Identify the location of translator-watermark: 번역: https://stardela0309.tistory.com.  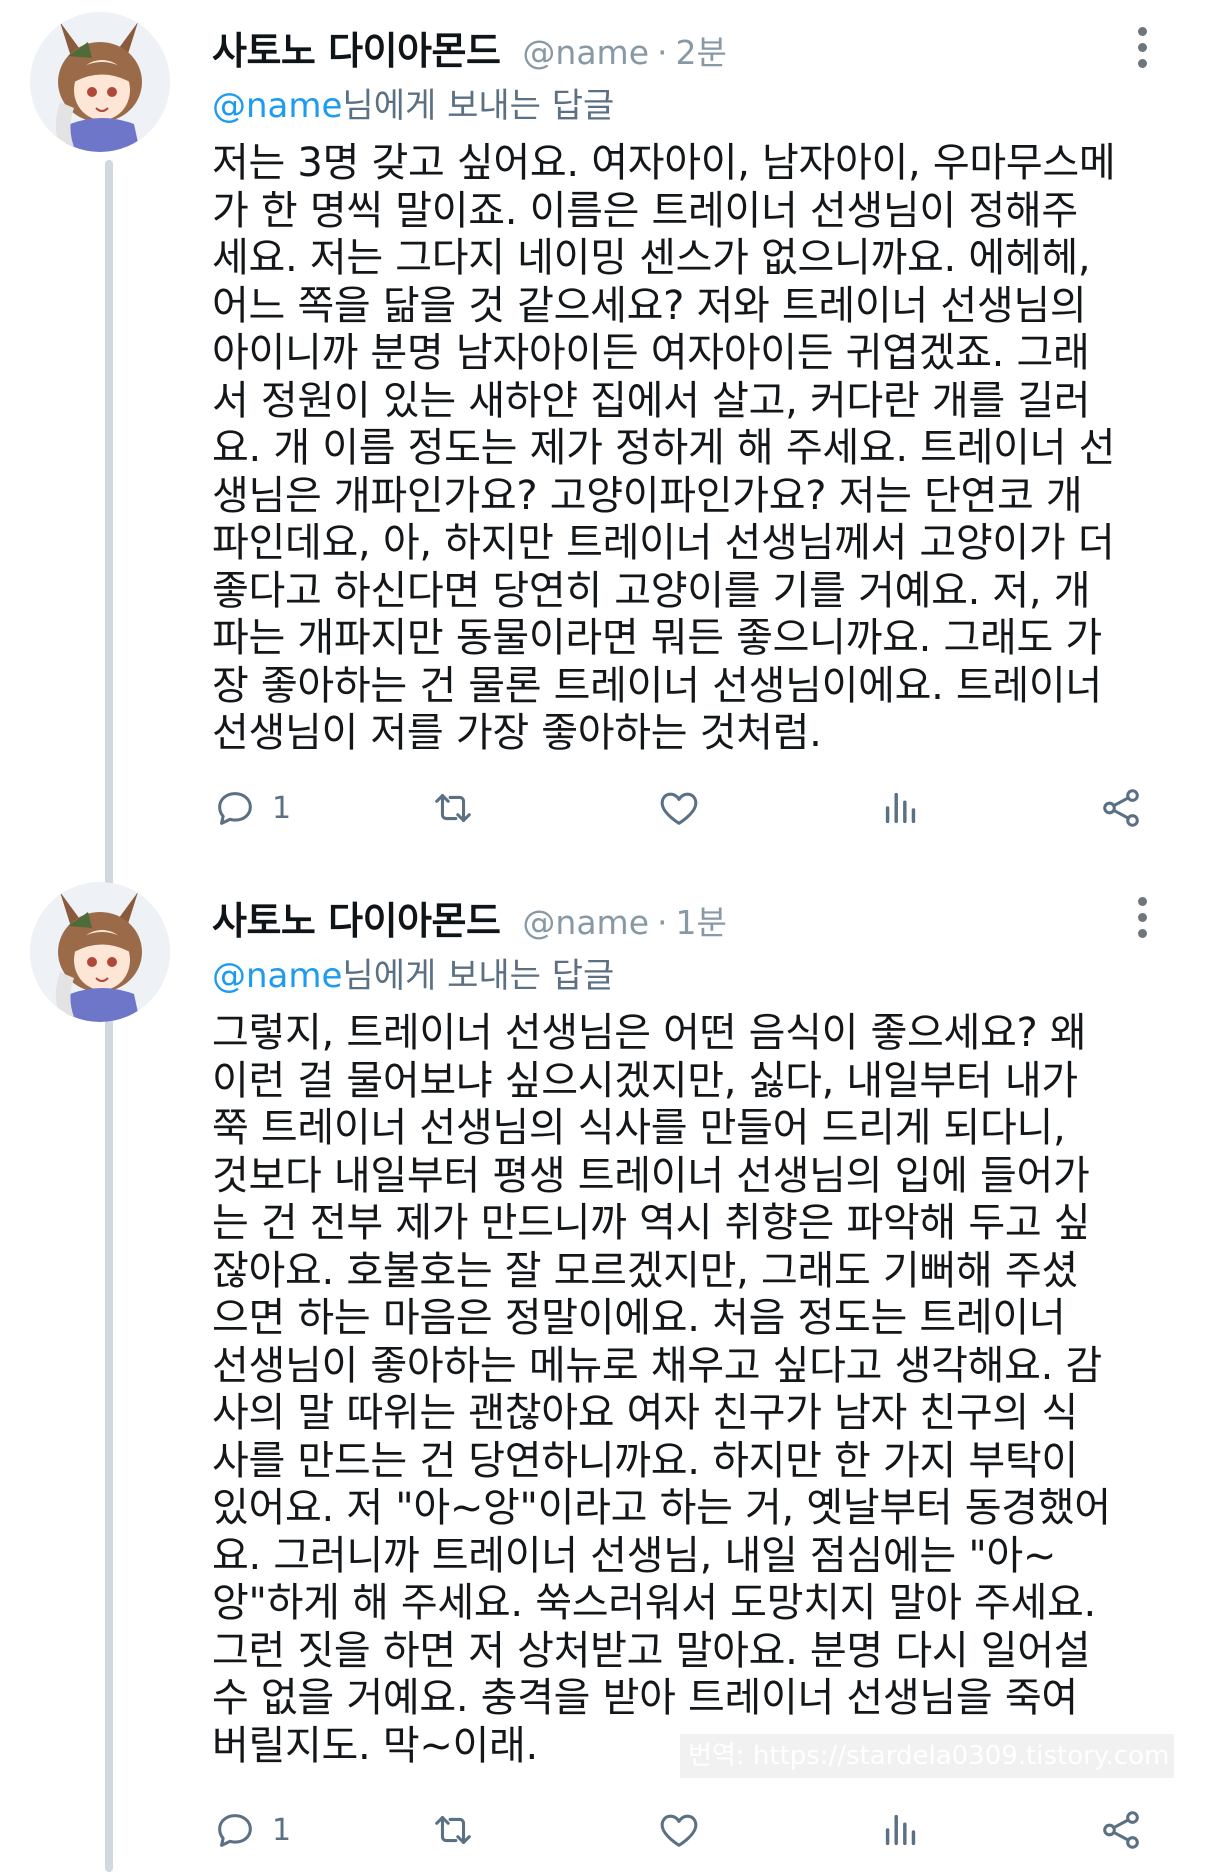
(927, 1756).